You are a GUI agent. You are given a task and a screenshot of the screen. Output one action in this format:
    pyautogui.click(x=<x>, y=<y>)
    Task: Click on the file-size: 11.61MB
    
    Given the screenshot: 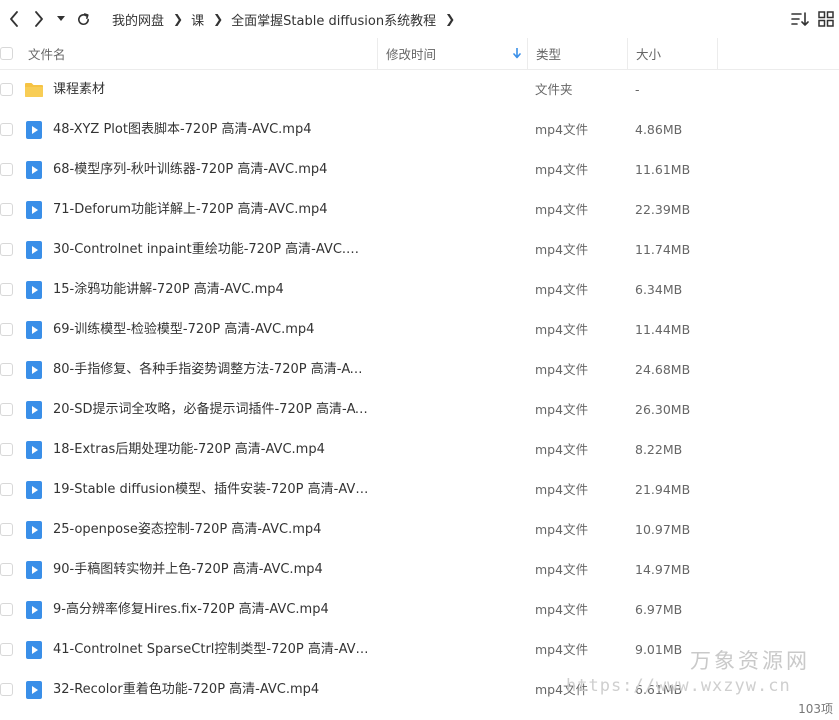 What is the action you would take?
    pyautogui.click(x=663, y=169)
    